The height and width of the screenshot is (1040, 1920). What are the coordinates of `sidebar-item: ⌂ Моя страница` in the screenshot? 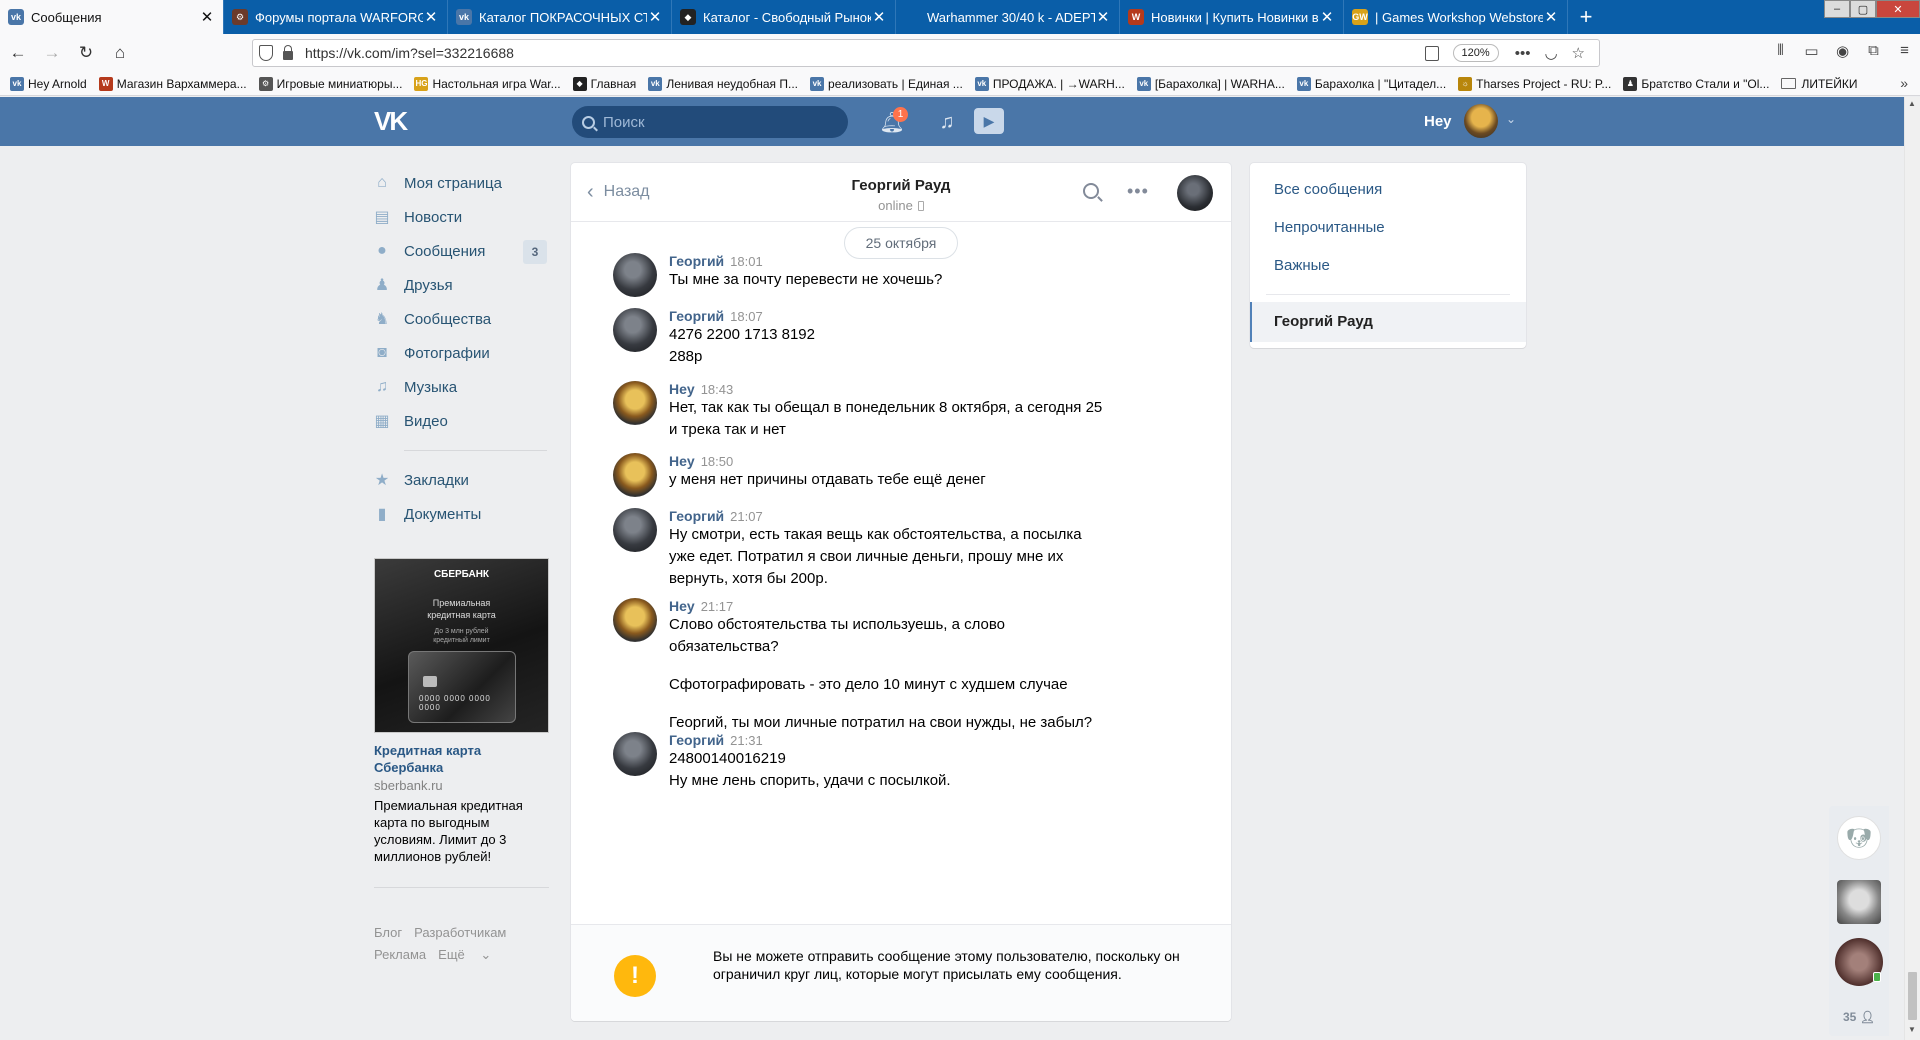 It's located at (459, 183).